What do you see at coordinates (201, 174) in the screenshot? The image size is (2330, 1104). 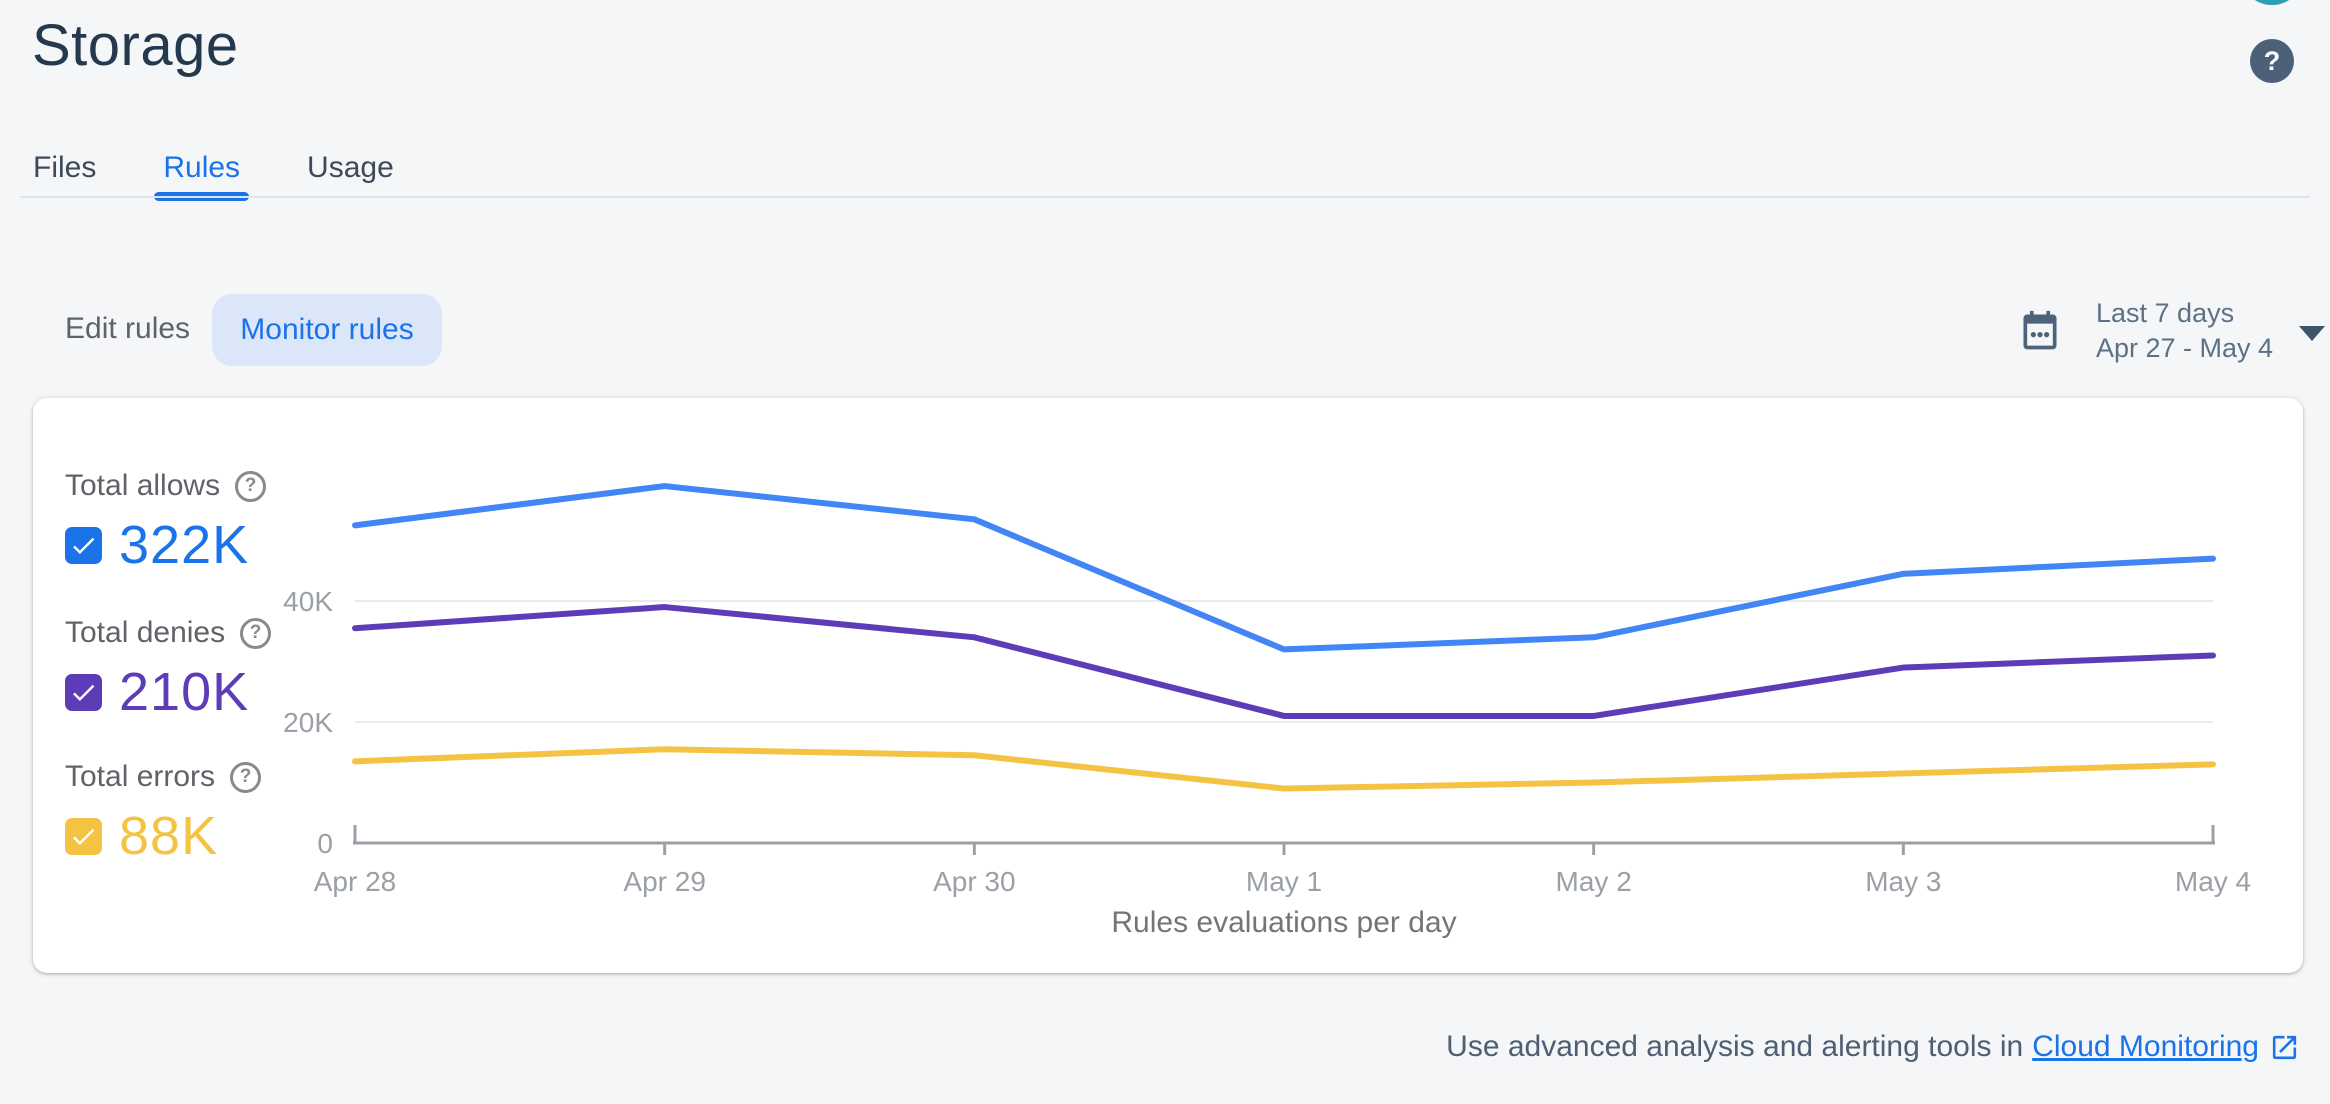 I see `tab-rules: Rules` at bounding box center [201, 174].